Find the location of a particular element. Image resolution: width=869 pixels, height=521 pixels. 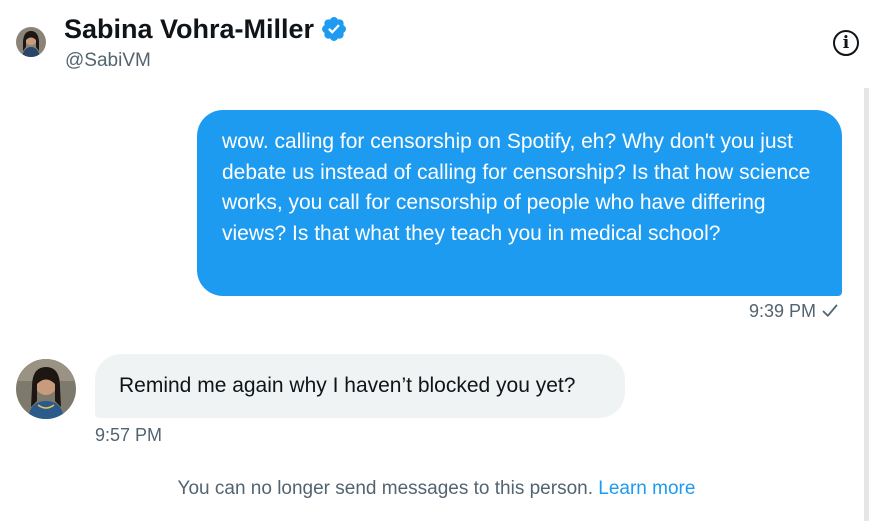

name-row: Sabina Vohra-Miller is located at coordinates (206, 29).